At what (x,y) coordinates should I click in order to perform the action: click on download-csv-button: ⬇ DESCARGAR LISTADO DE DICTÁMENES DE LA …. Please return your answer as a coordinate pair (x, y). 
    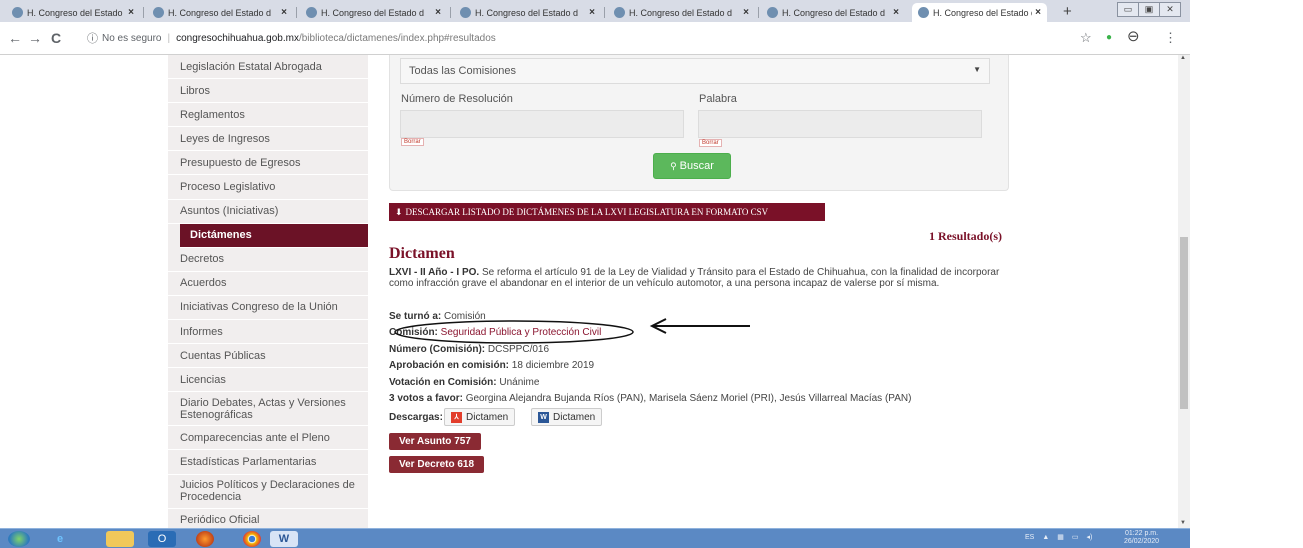
    Looking at the image, I should click on (607, 212).